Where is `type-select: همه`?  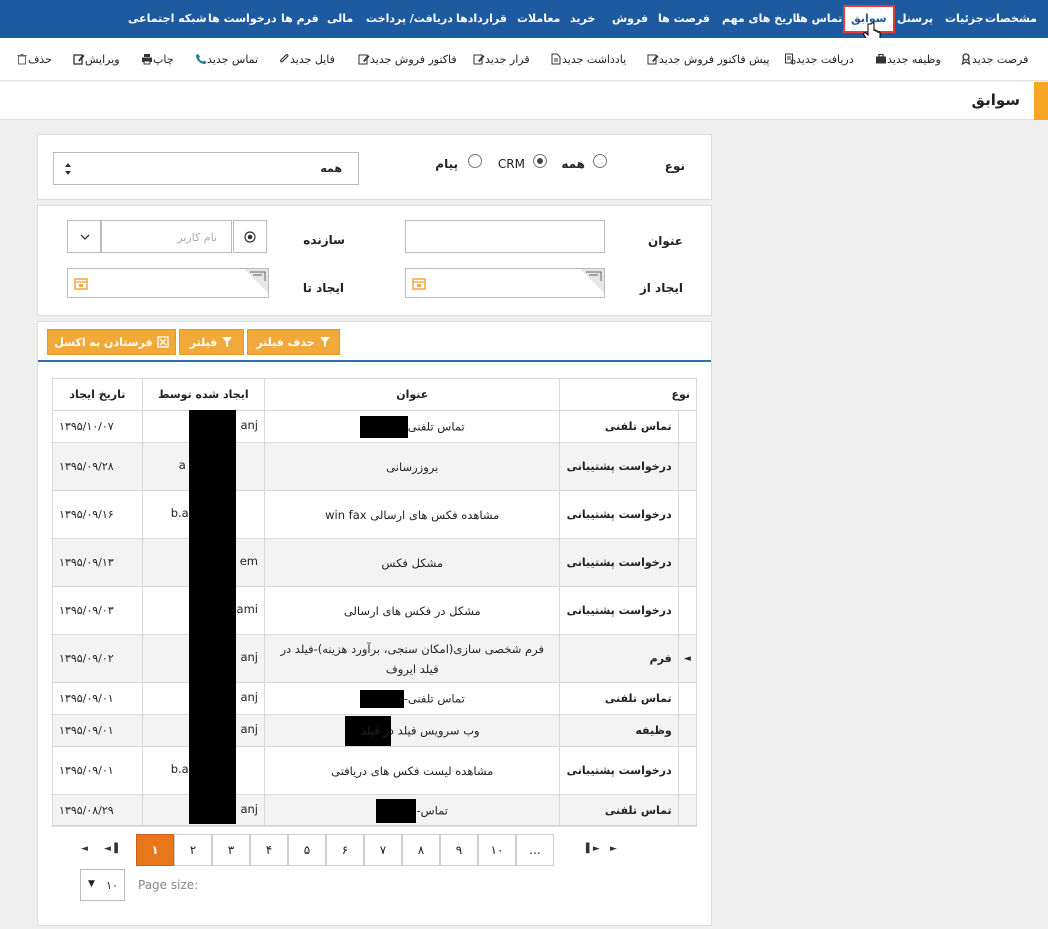
type-select: همه is located at coordinates (206, 168).